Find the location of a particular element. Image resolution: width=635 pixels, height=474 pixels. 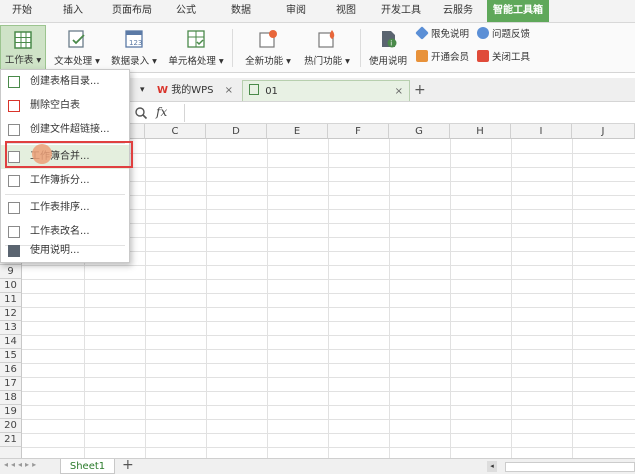

text-processing-label: 文本处理 ▾ is located at coordinates (77, 61).